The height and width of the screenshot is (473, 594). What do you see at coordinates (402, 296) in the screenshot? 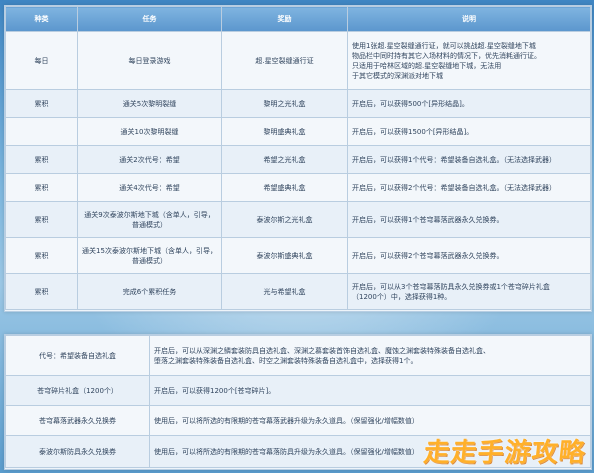
I see `desc-line: （1200个）中，选择获得1种。` at bounding box center [402, 296].